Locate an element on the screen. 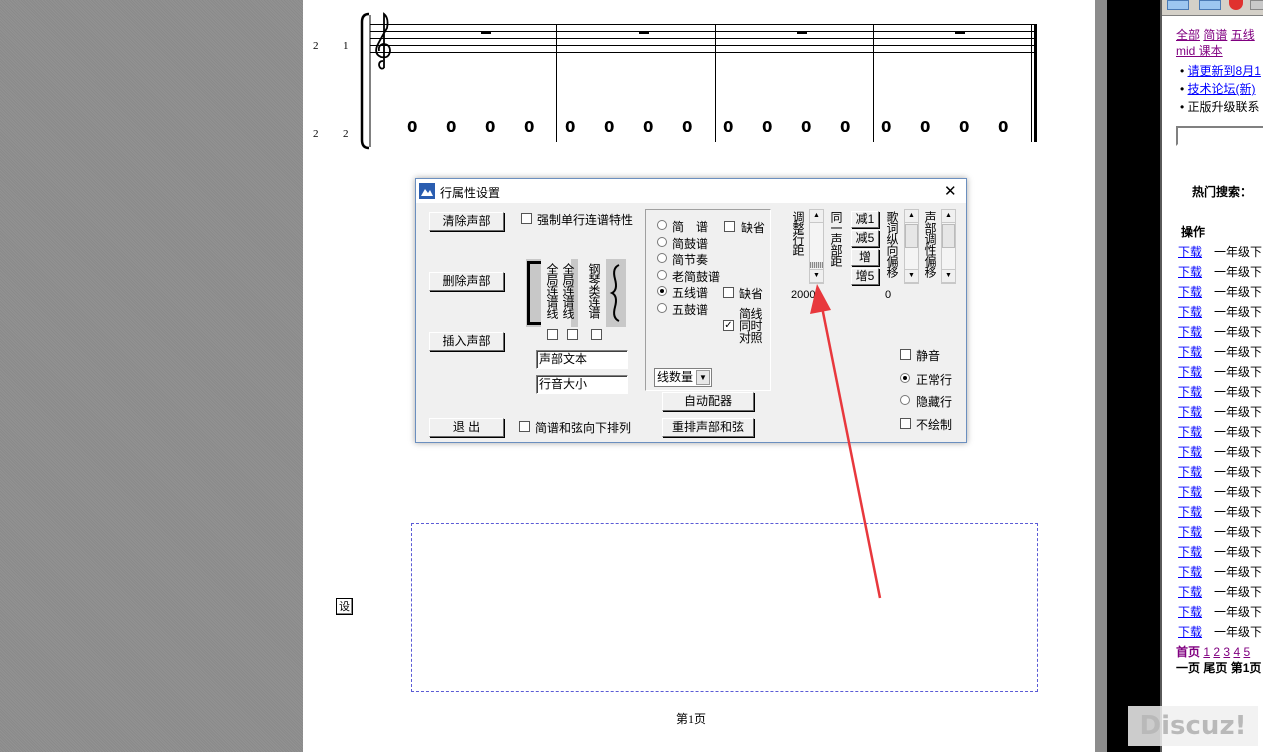  line-count-value: 线数量 is located at coordinates (675, 377).